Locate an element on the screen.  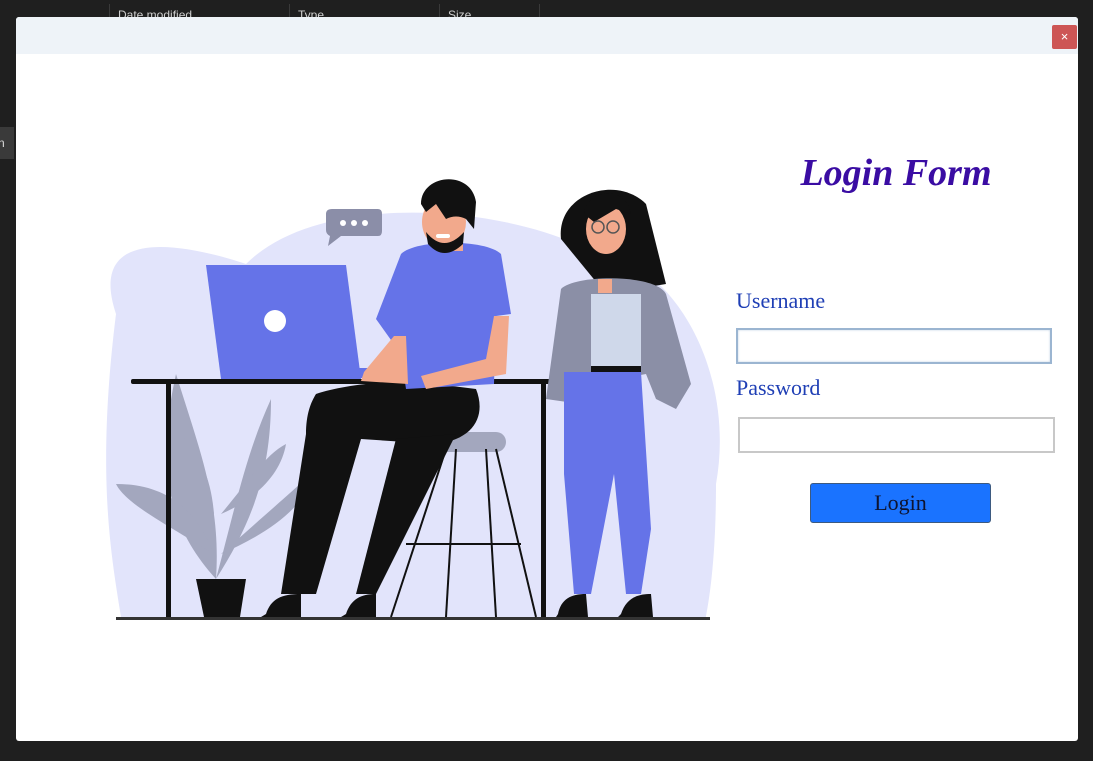
floor-line is located at coordinates (413, 618).